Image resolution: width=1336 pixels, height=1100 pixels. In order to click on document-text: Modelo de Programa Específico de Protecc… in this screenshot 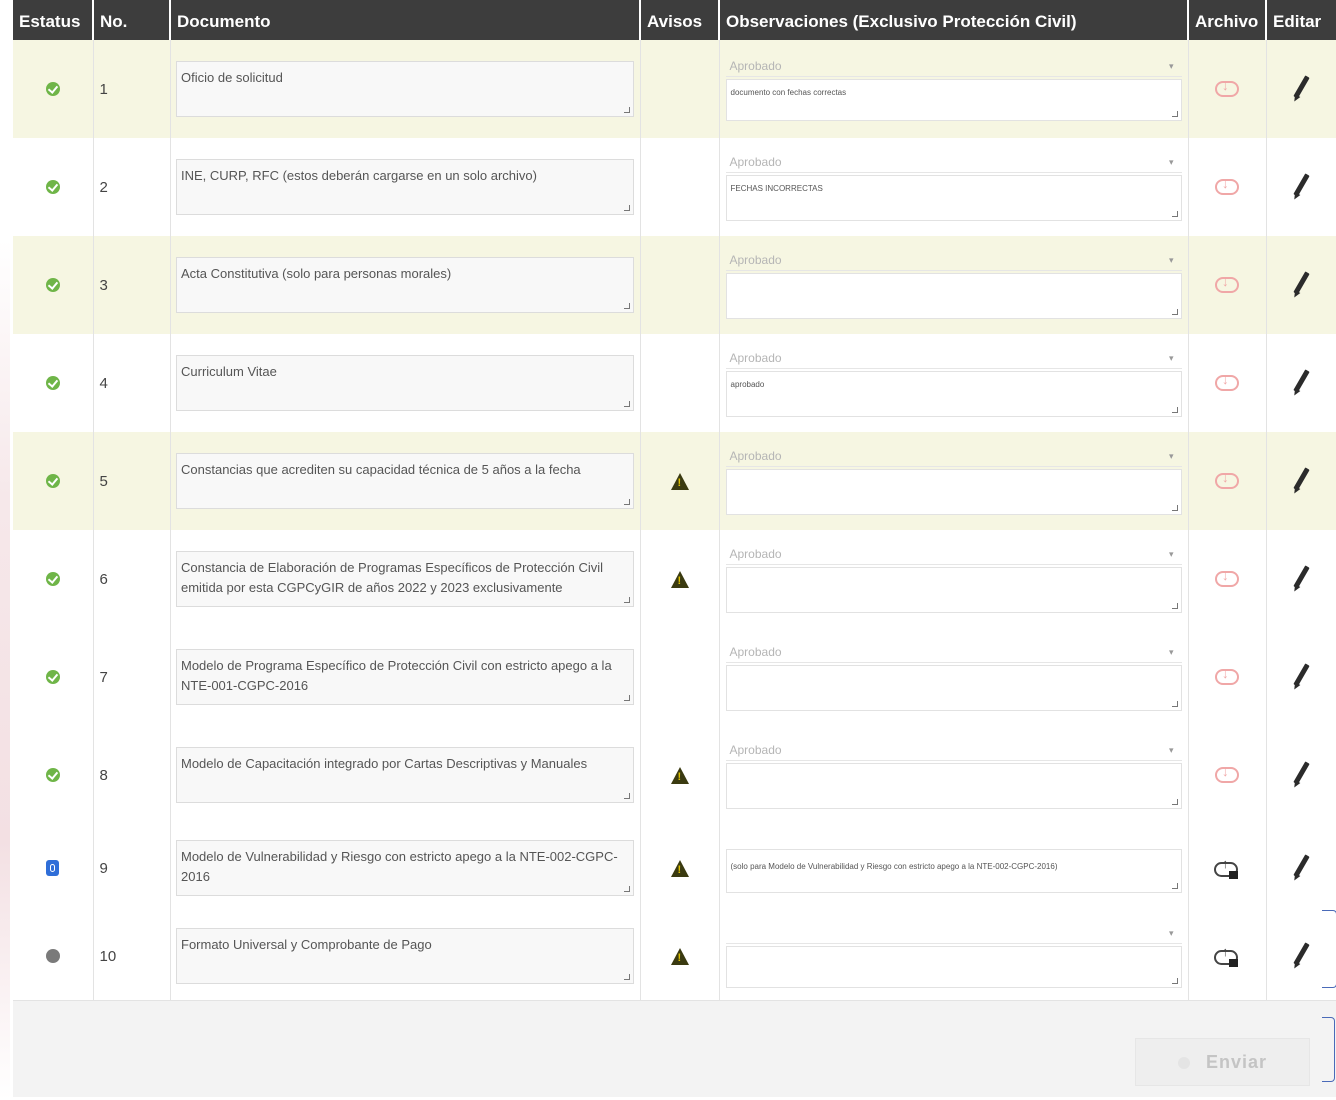, I will do `click(396, 675)`.